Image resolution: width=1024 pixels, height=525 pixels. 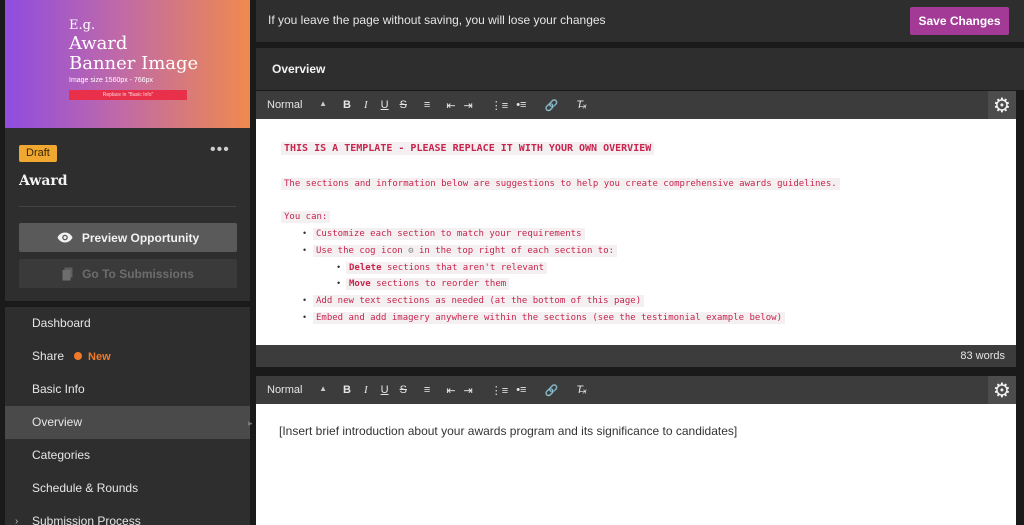 I want to click on preview-label: Preview Opportunity, so click(x=140, y=237).